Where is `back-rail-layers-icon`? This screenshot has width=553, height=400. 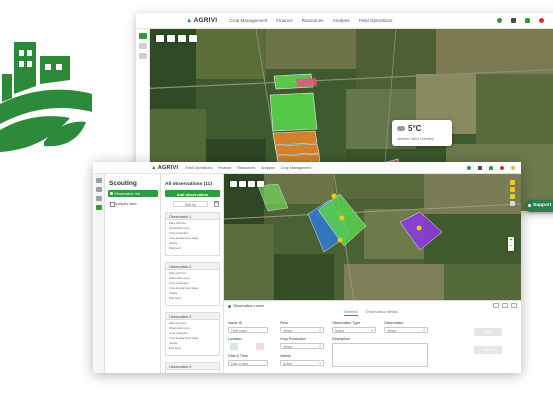 back-rail-layers-icon is located at coordinates (142, 46).